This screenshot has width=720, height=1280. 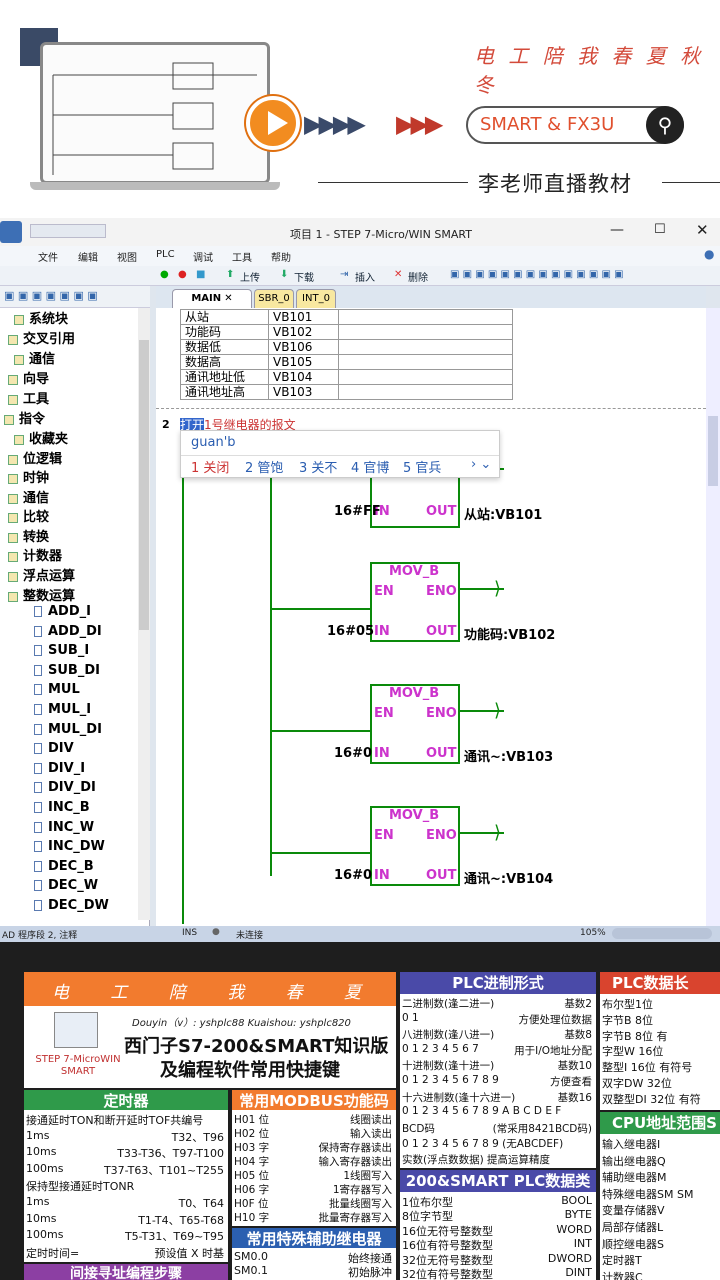 I want to click on tree-item: 交叉引用, so click(x=41, y=337).